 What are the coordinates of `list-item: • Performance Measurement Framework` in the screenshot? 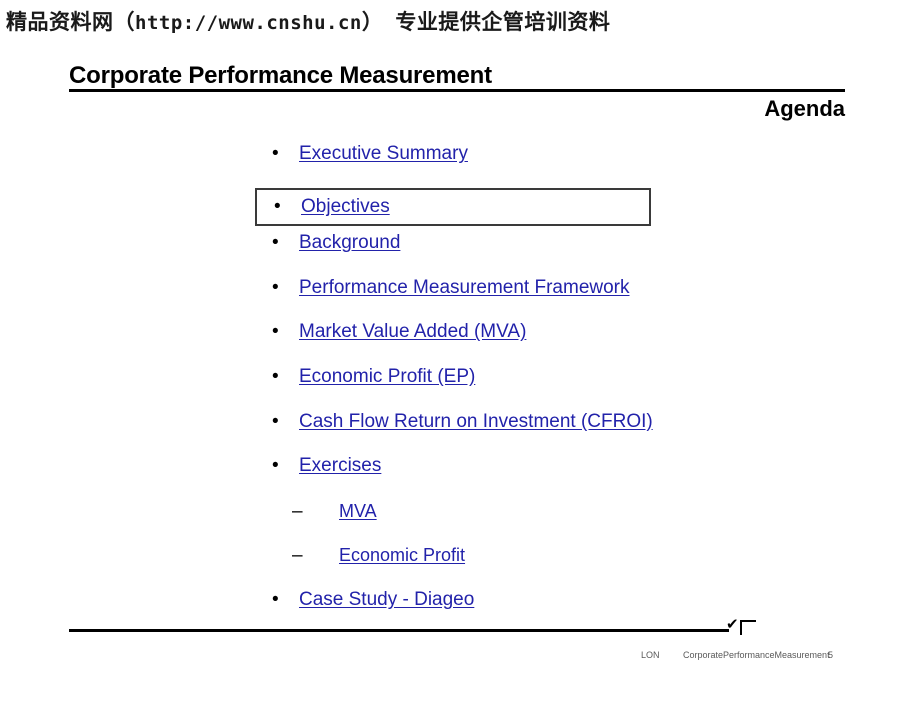 It's located at (555, 296).